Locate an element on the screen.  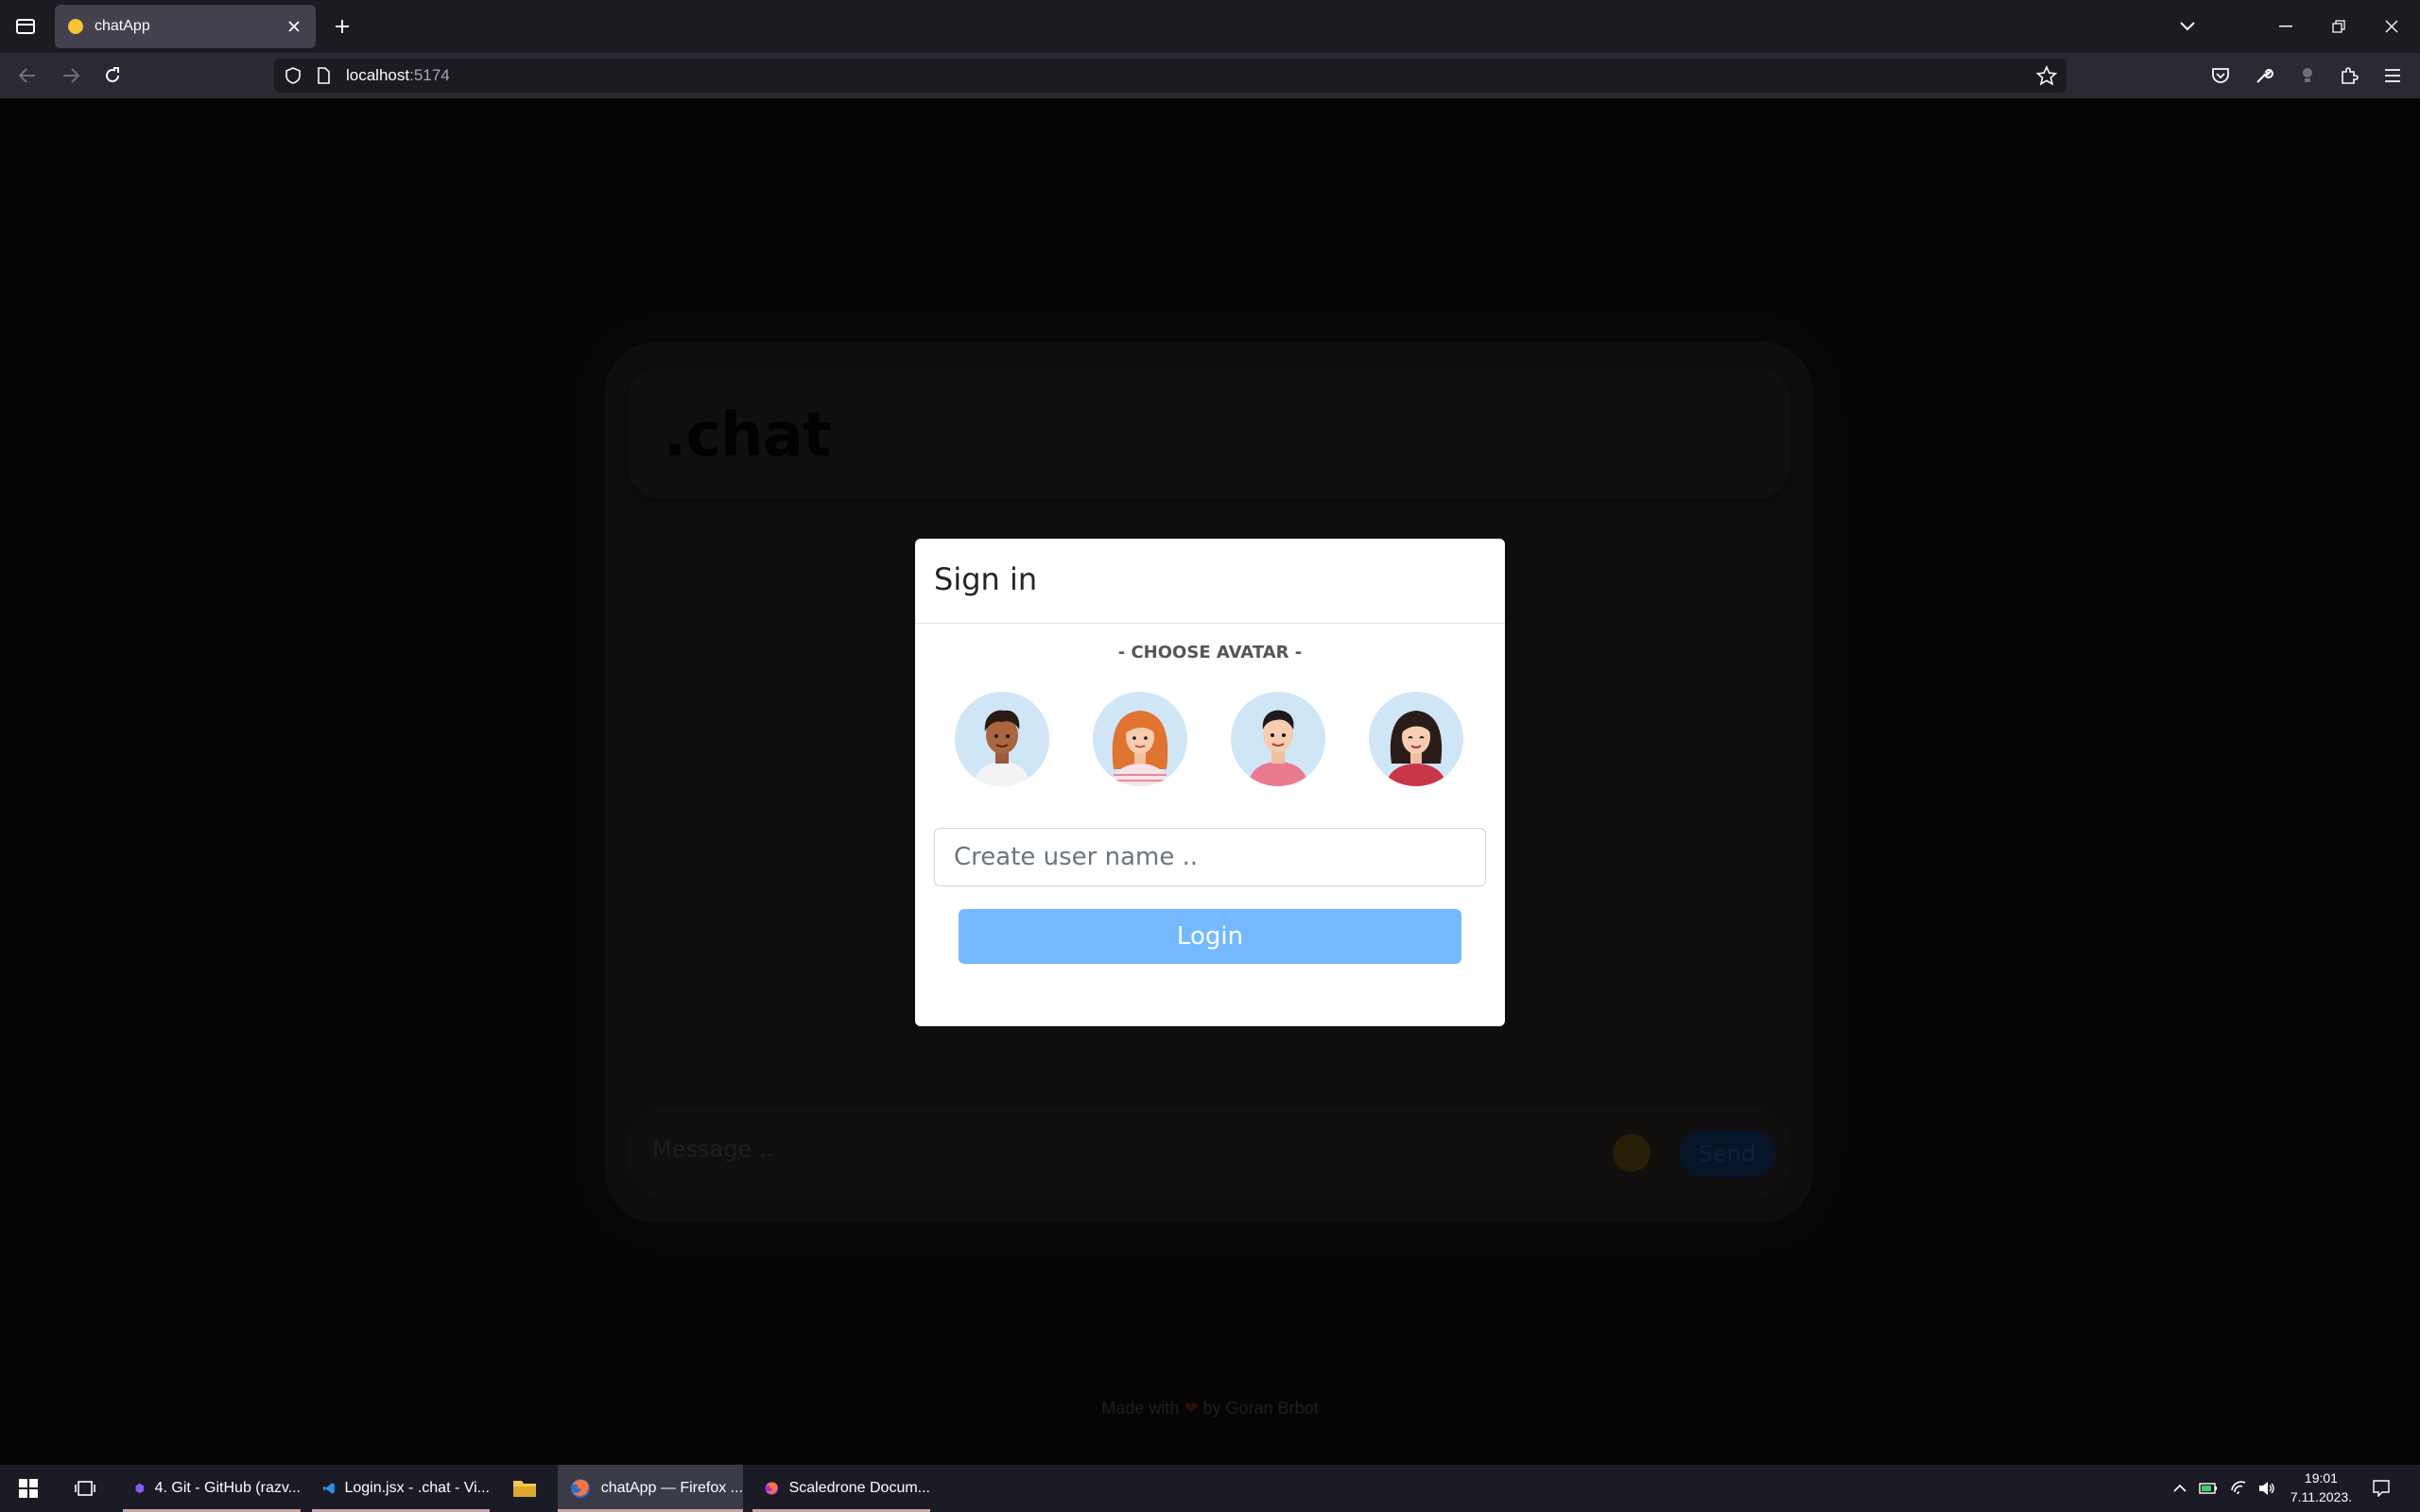
battery-tray is located at coordinates (2208, 1488).